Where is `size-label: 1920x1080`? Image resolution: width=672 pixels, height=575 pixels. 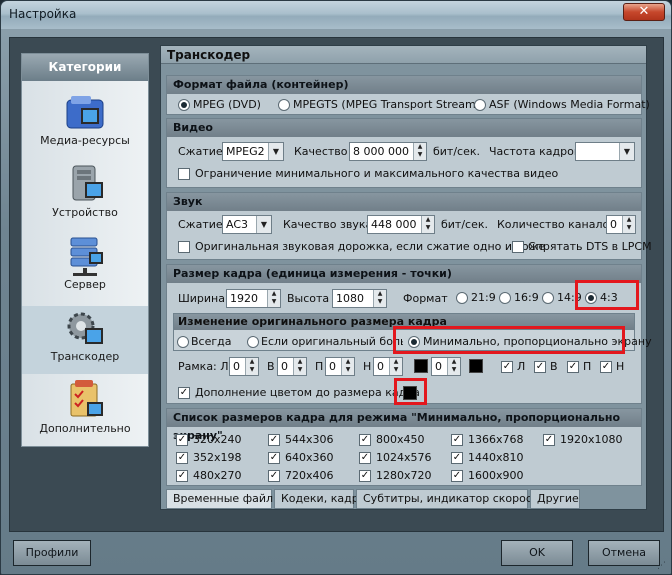
size-label: 1920x1080 is located at coordinates (591, 439).